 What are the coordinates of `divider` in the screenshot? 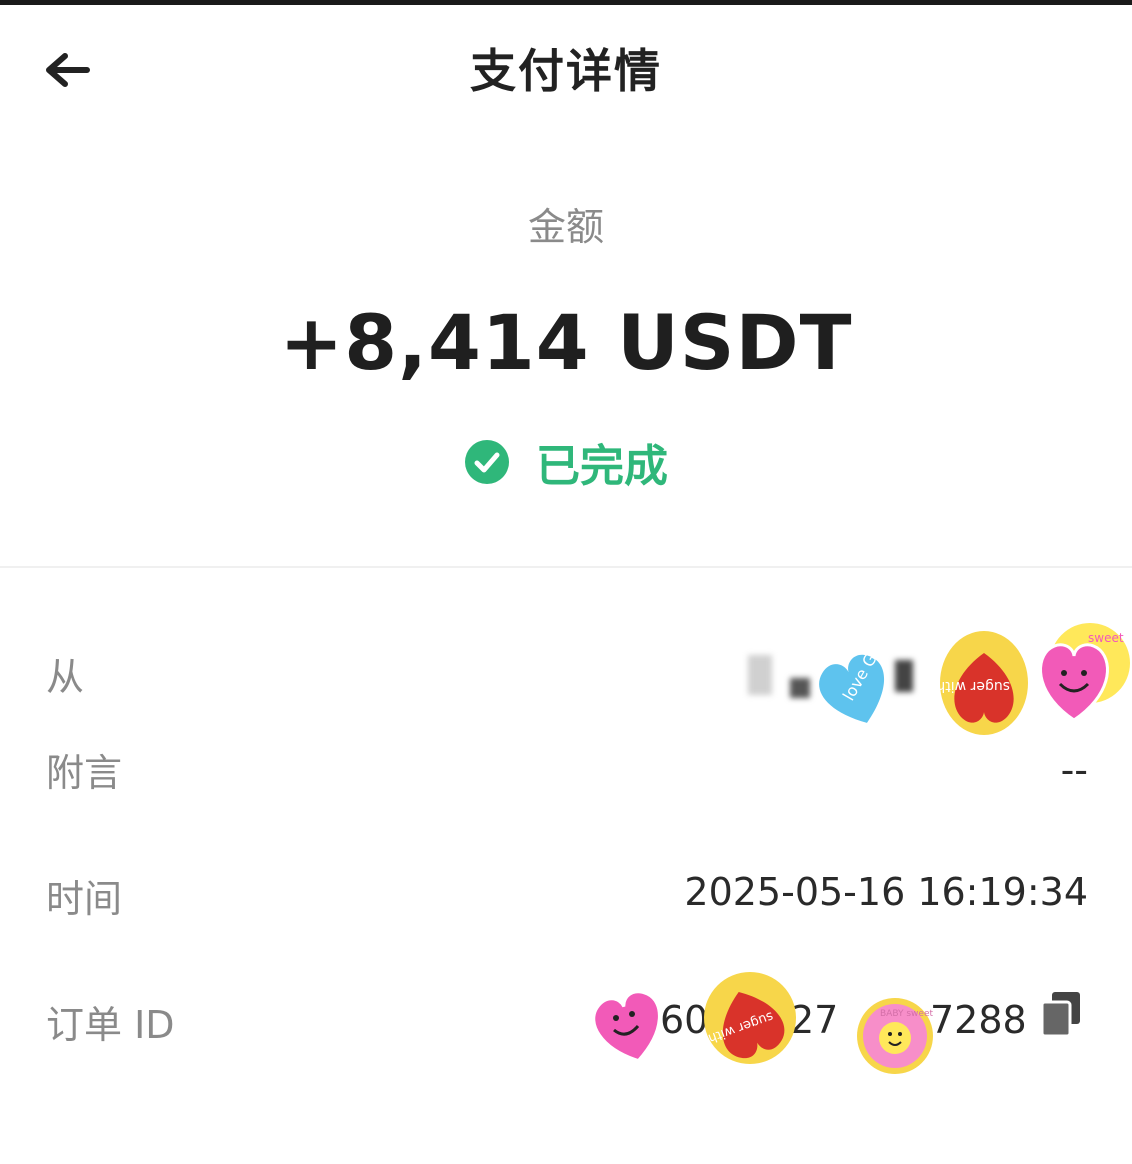 It's located at (566, 567).